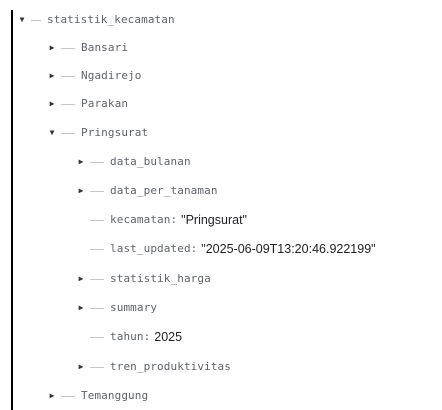 The height and width of the screenshot is (410, 442). I want to click on tree-node-data-bulanan: ▶ data_bulanan, so click(133, 162).